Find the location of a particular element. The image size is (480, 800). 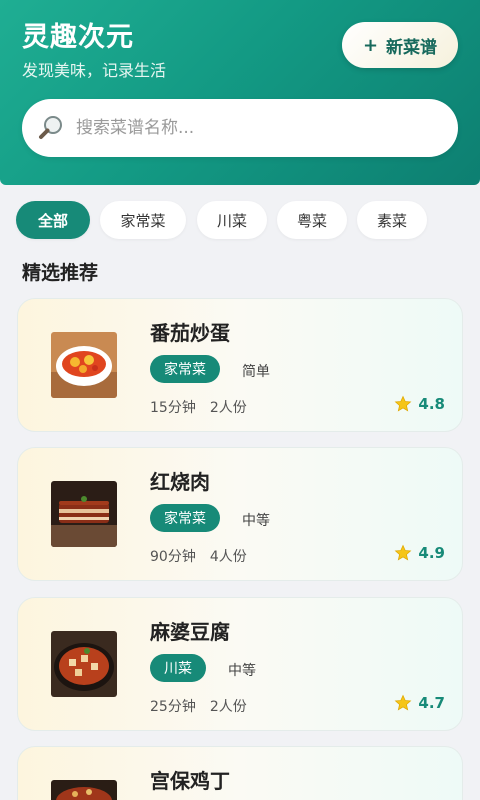

rating-value: 4.8 is located at coordinates (431, 404).